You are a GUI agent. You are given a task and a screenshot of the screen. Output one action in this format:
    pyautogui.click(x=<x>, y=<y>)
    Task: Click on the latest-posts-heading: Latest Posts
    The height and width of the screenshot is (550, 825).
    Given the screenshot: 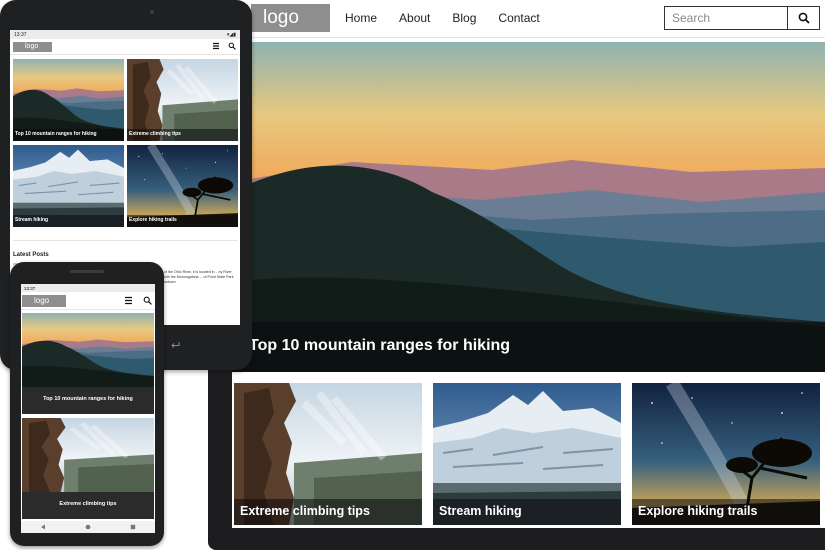 What is the action you would take?
    pyautogui.click(x=31, y=255)
    